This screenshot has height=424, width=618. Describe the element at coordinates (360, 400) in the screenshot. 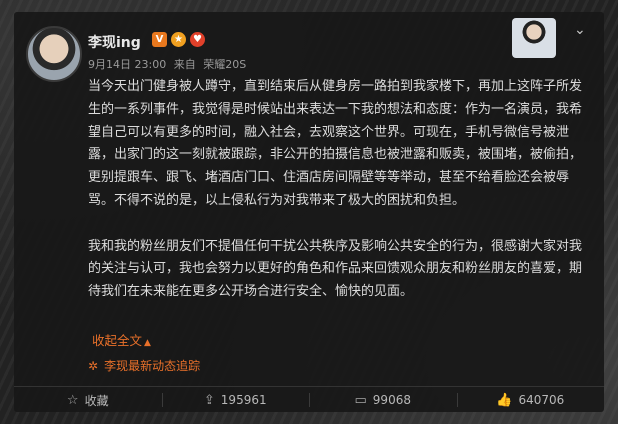

I see `comment-icon: ▭` at that location.